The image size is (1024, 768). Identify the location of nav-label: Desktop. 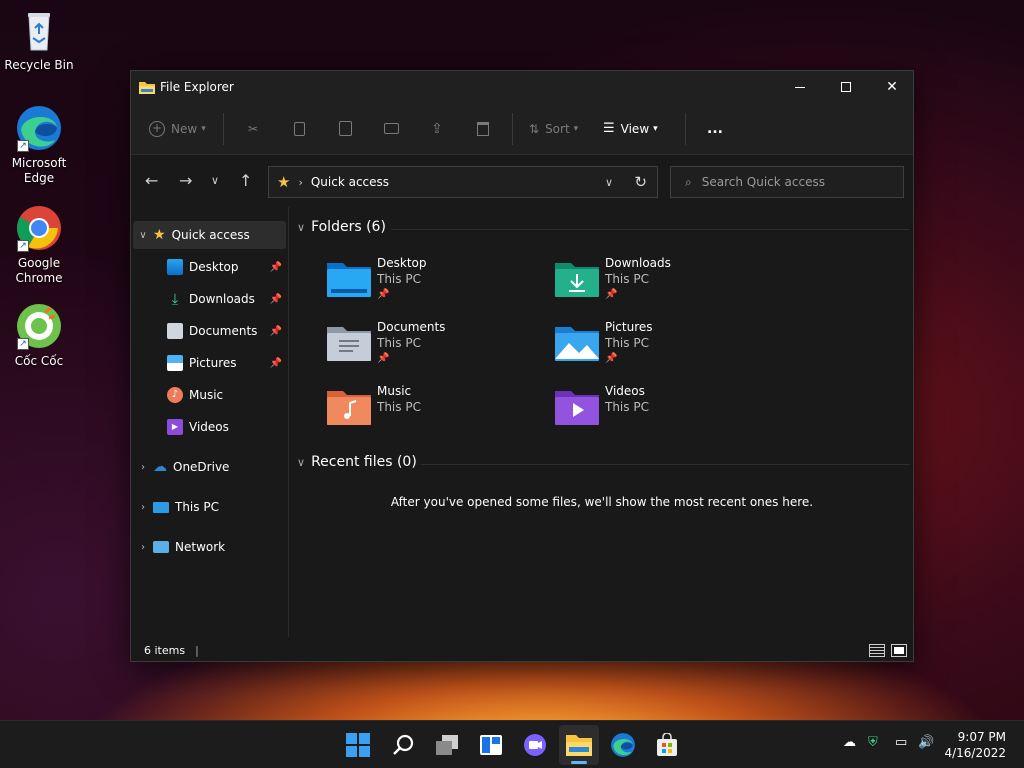
(214, 267).